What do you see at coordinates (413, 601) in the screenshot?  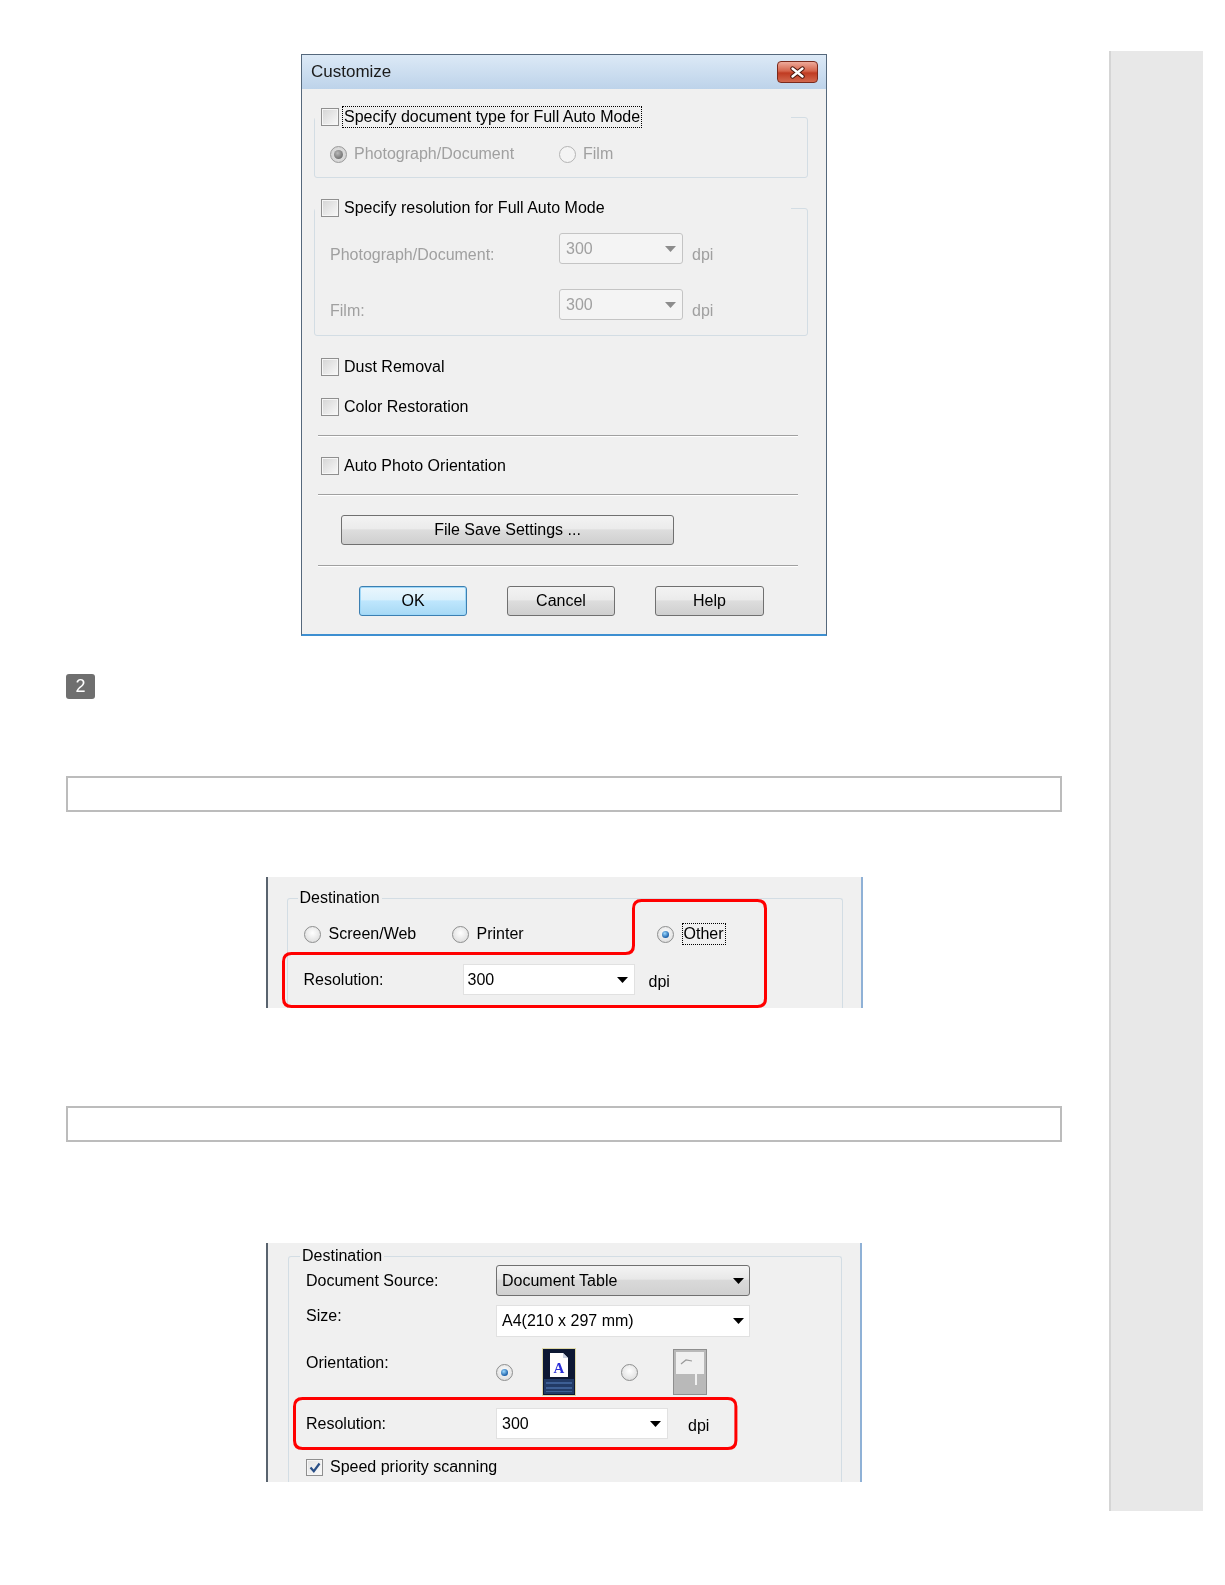 I see `dialog-button: OK` at bounding box center [413, 601].